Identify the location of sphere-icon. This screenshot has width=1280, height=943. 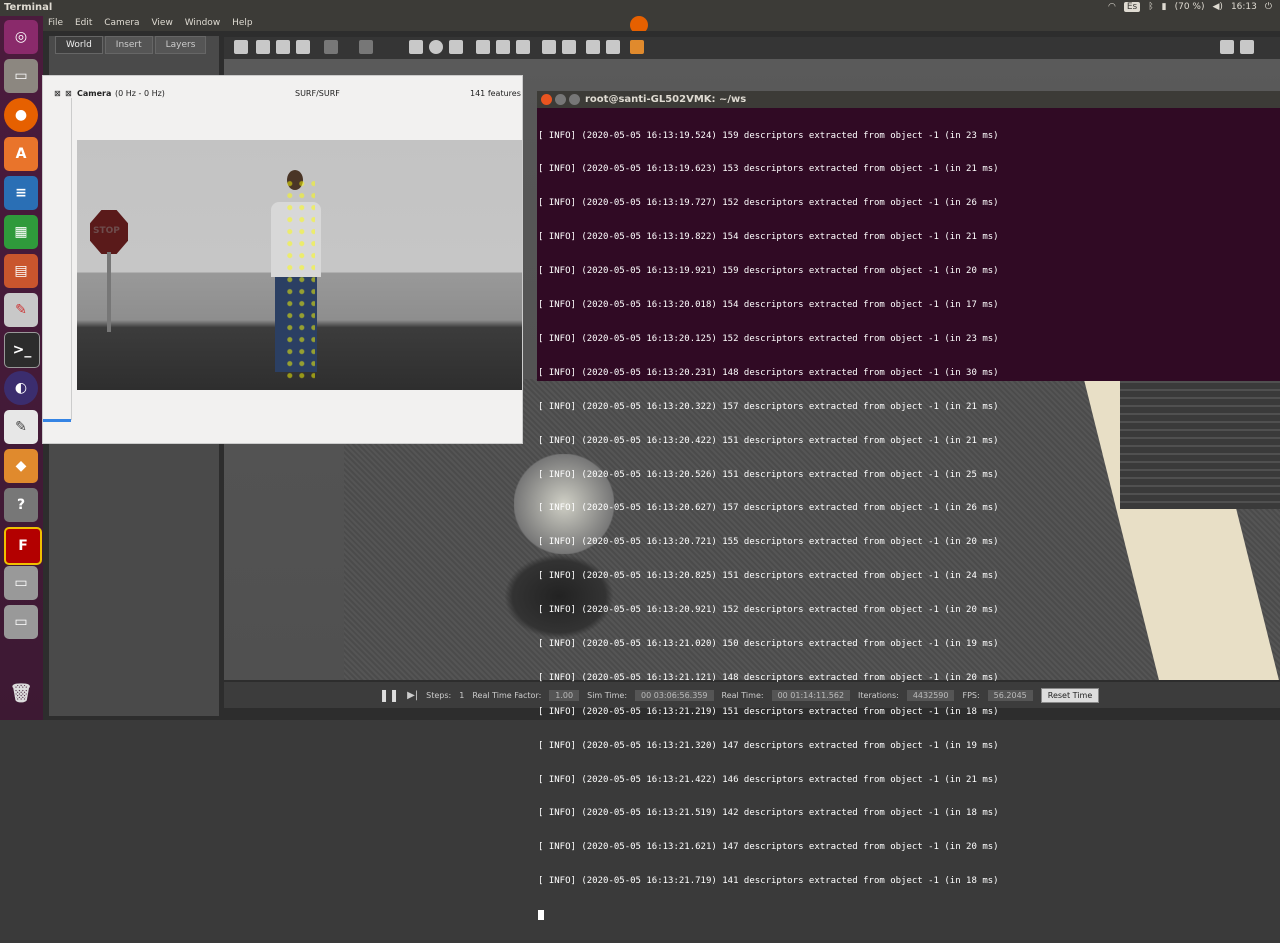
(436, 47).